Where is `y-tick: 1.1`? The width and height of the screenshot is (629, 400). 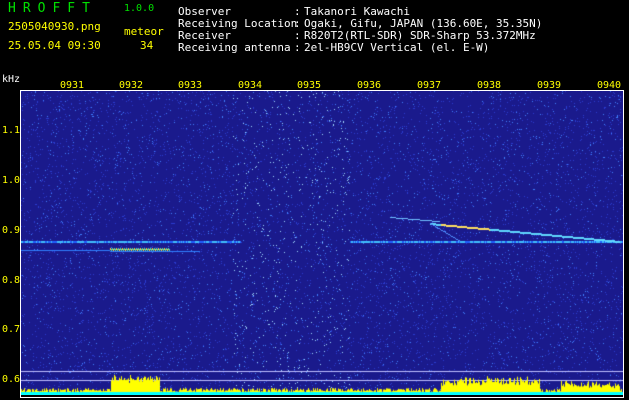 y-tick: 1.1 is located at coordinates (11, 130).